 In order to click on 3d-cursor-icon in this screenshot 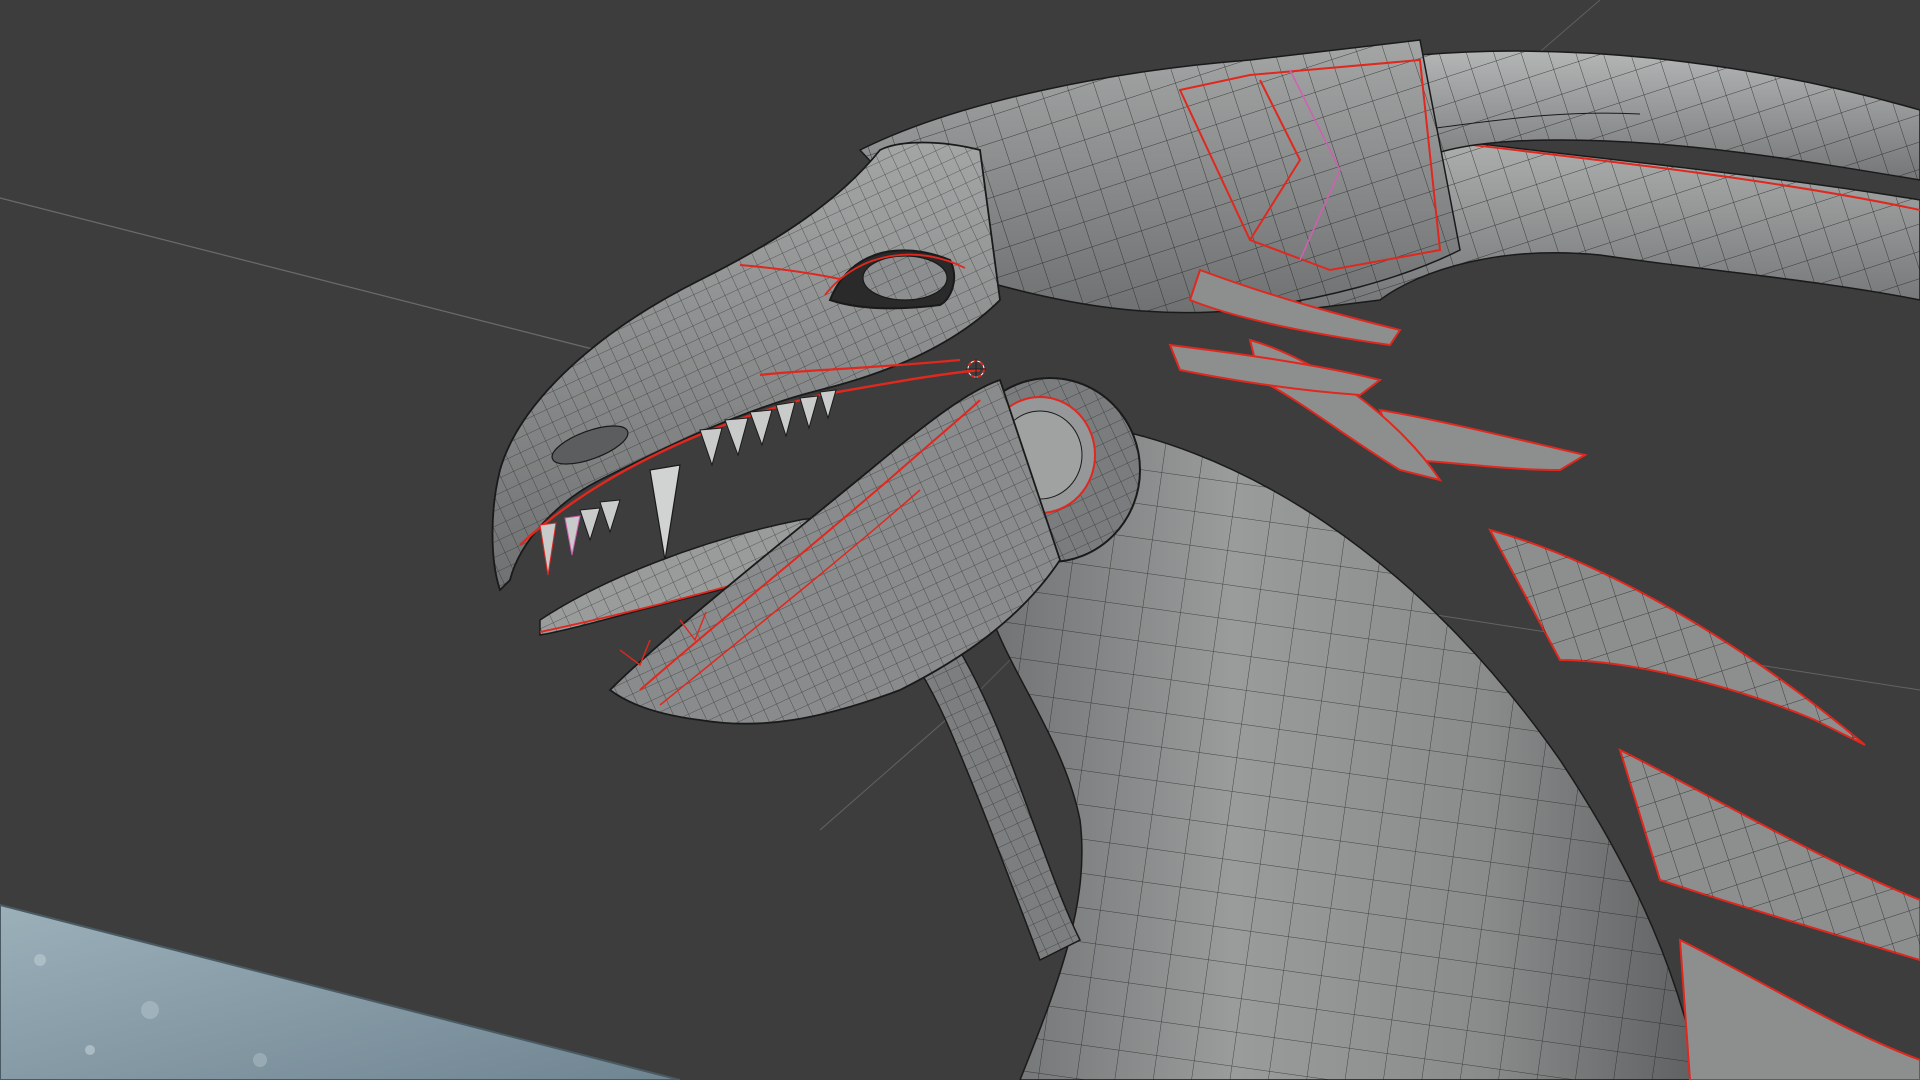, I will do `click(976, 369)`.